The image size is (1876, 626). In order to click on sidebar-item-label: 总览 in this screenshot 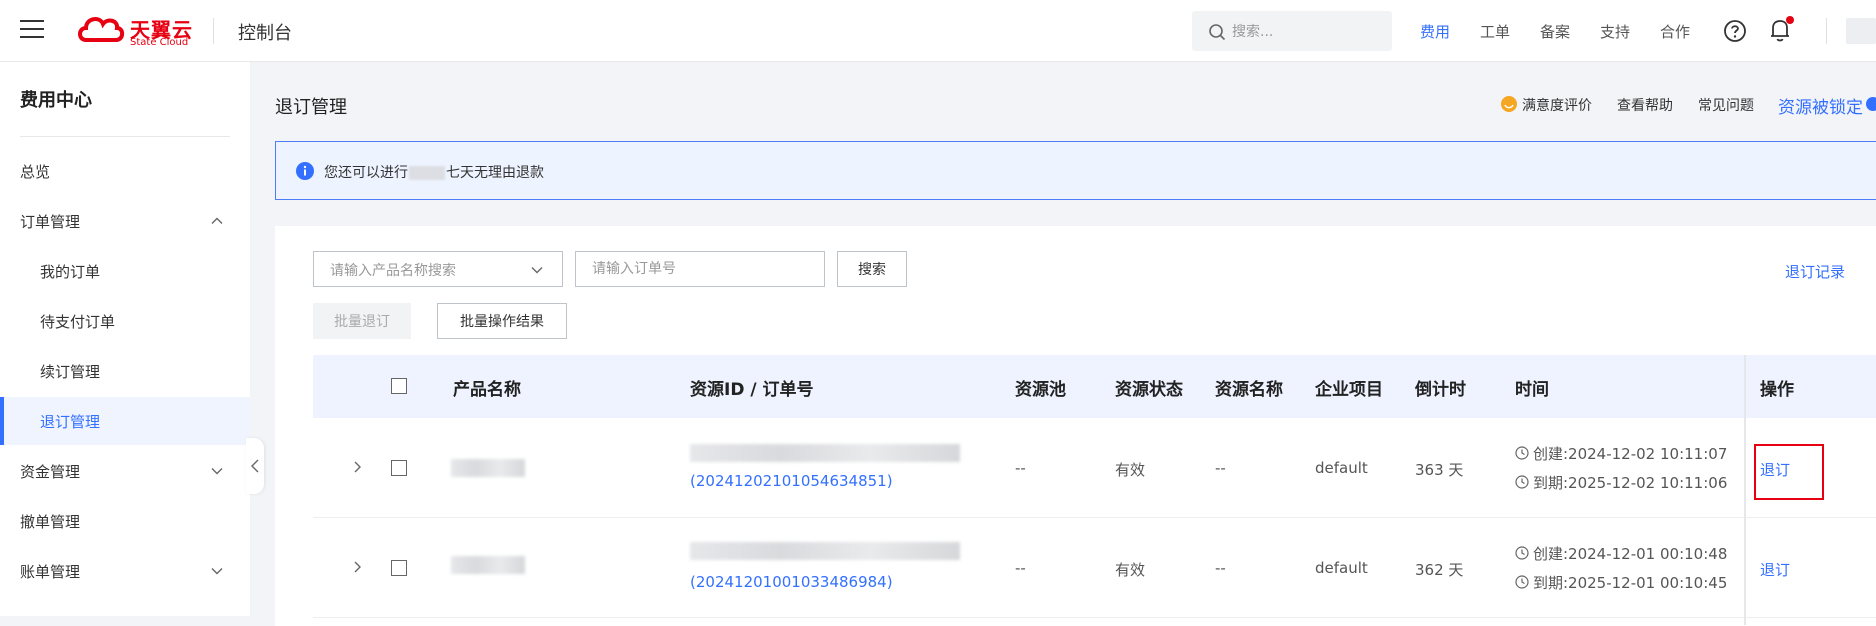, I will do `click(35, 172)`.